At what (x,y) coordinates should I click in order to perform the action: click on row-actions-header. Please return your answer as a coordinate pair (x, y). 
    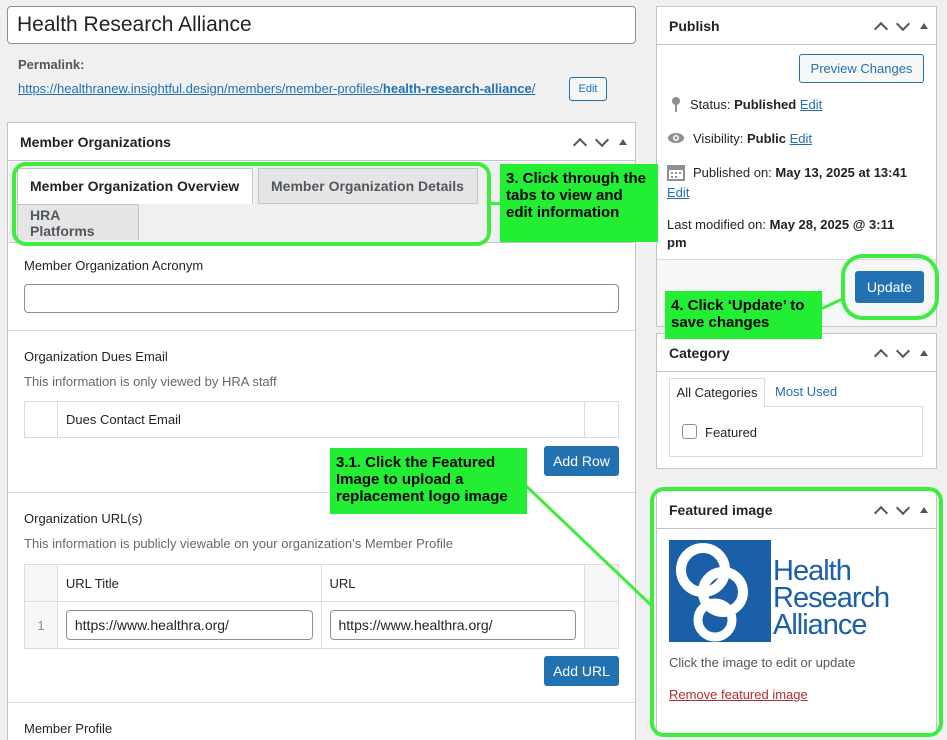
    Looking at the image, I should click on (601, 419).